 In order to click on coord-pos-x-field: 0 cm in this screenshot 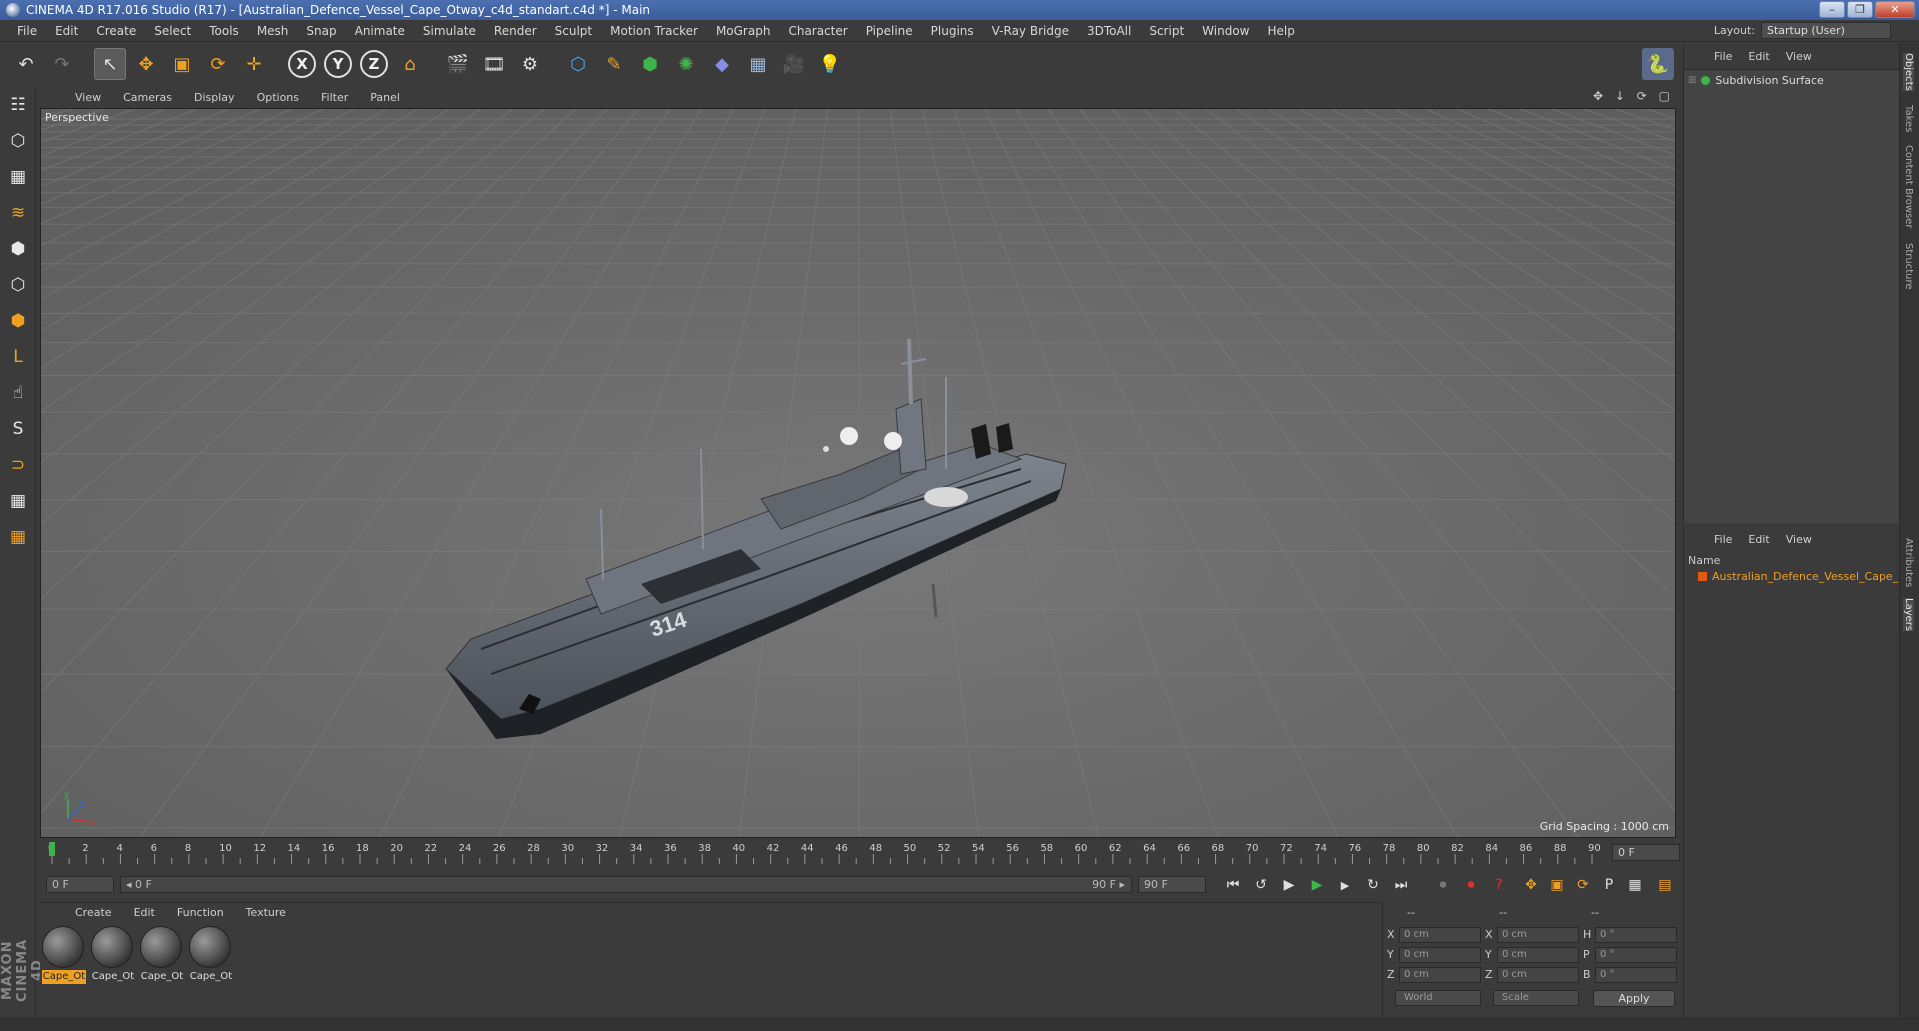, I will do `click(1440, 935)`.